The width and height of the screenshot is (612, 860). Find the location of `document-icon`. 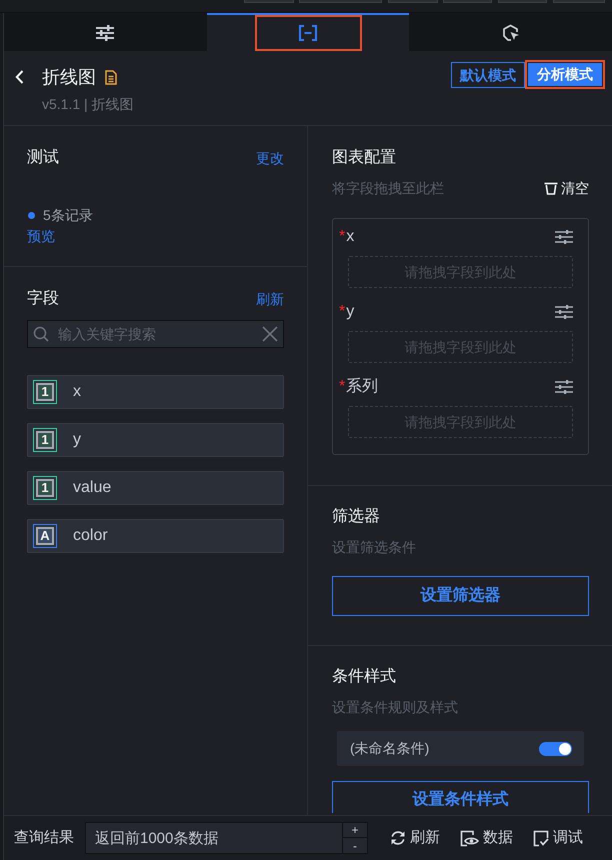

document-icon is located at coordinates (111, 77).